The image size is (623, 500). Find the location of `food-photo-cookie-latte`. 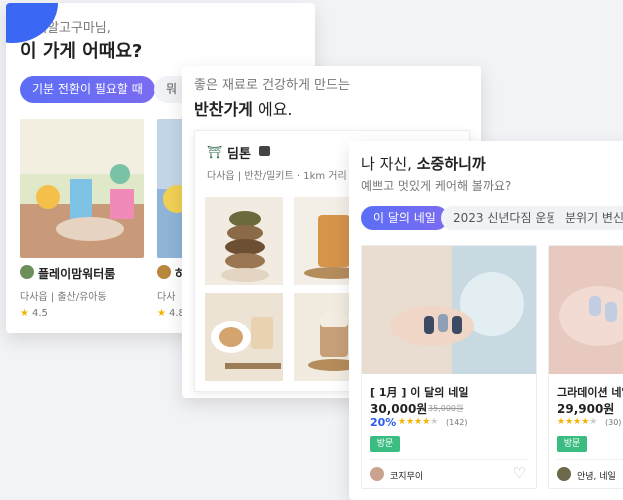

food-photo-cookie-latte is located at coordinates (244, 337).